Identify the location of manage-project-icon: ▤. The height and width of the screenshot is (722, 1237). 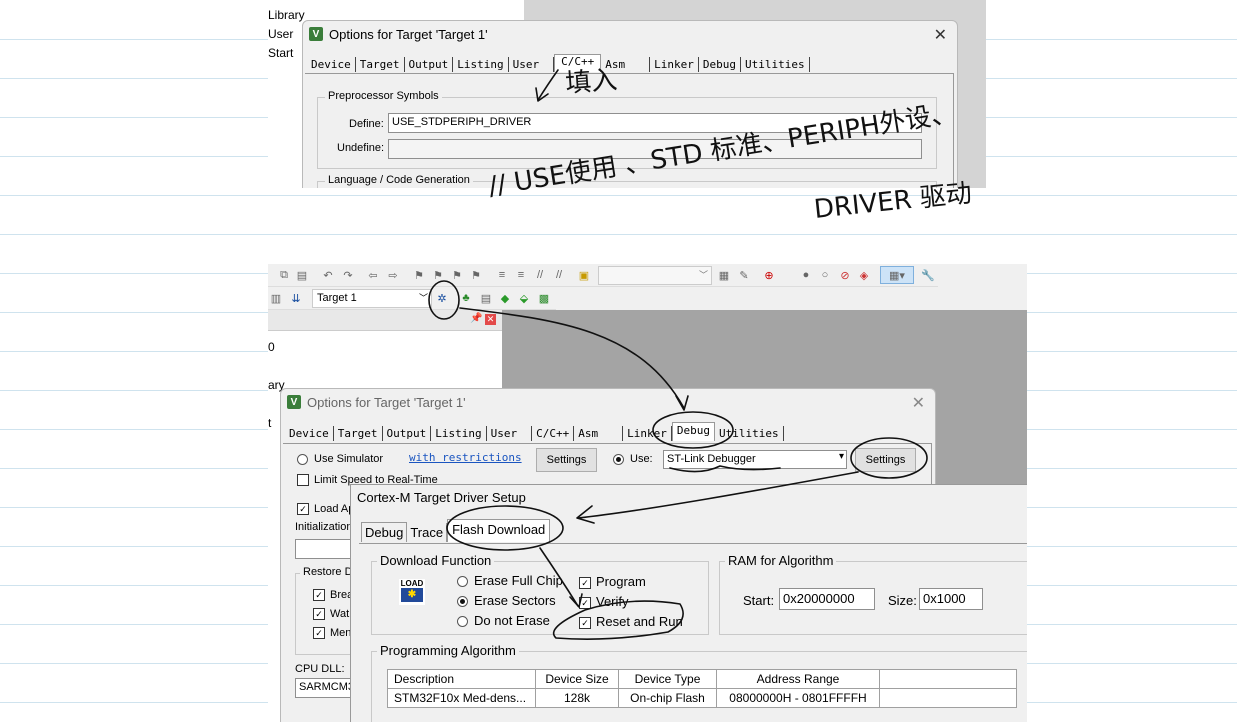
(486, 298).